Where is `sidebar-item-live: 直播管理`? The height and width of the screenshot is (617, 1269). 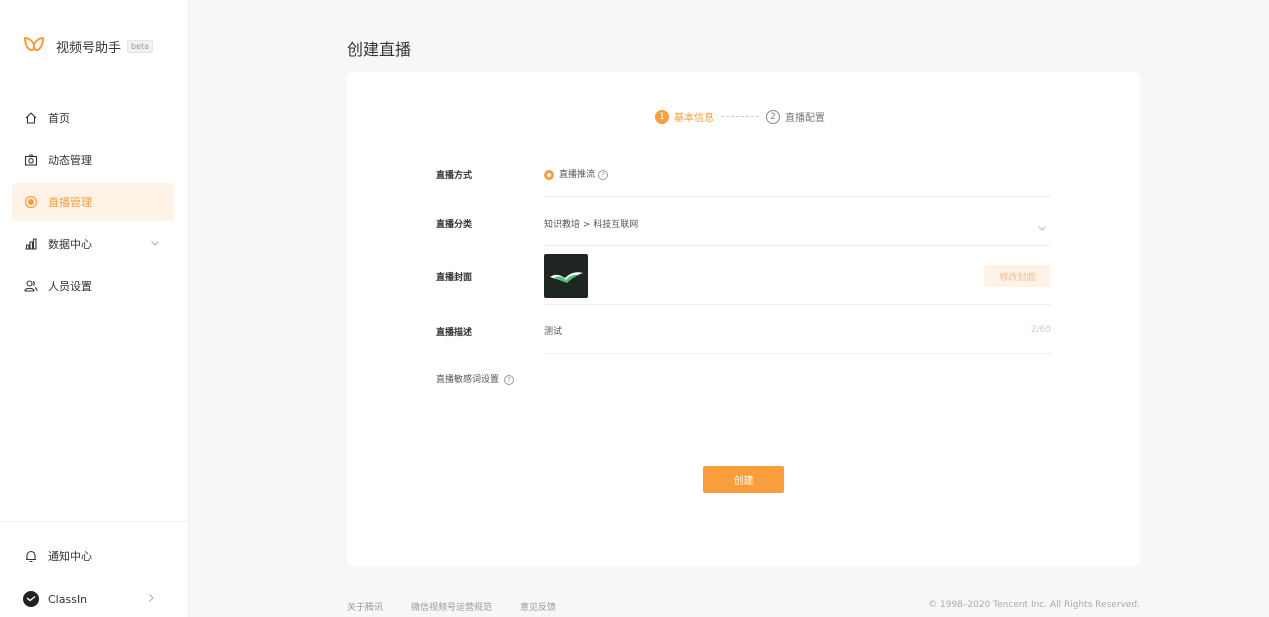
sidebar-item-live: 直播管理 is located at coordinates (93, 202).